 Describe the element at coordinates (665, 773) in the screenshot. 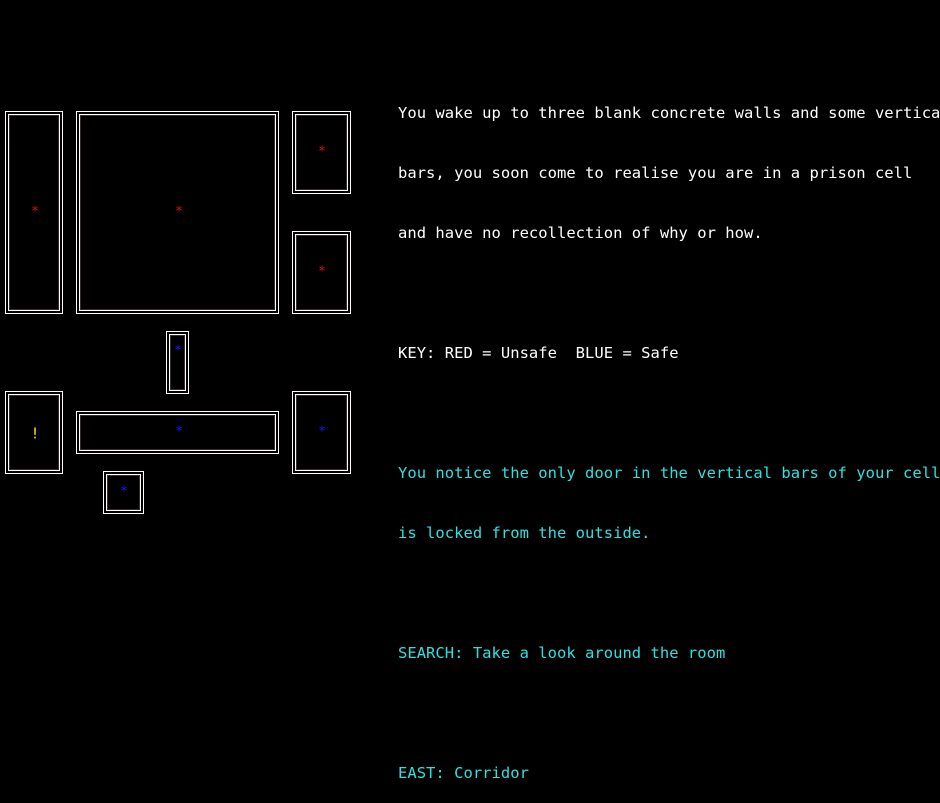

I see `east-option: EAST: Corridor` at that location.